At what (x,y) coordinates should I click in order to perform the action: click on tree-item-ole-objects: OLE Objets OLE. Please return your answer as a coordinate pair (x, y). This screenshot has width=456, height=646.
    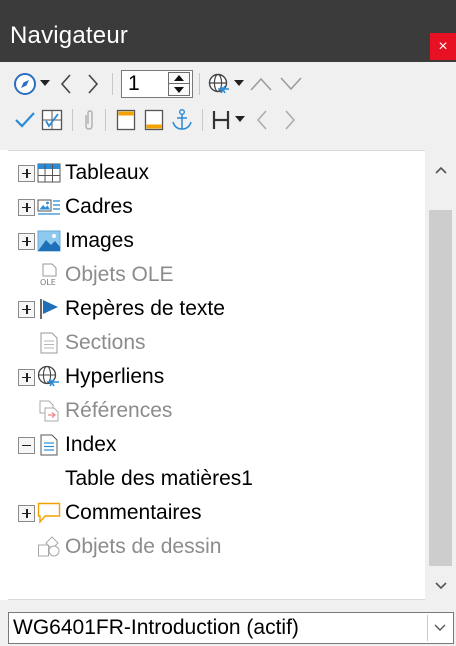
    Looking at the image, I should click on (96, 275).